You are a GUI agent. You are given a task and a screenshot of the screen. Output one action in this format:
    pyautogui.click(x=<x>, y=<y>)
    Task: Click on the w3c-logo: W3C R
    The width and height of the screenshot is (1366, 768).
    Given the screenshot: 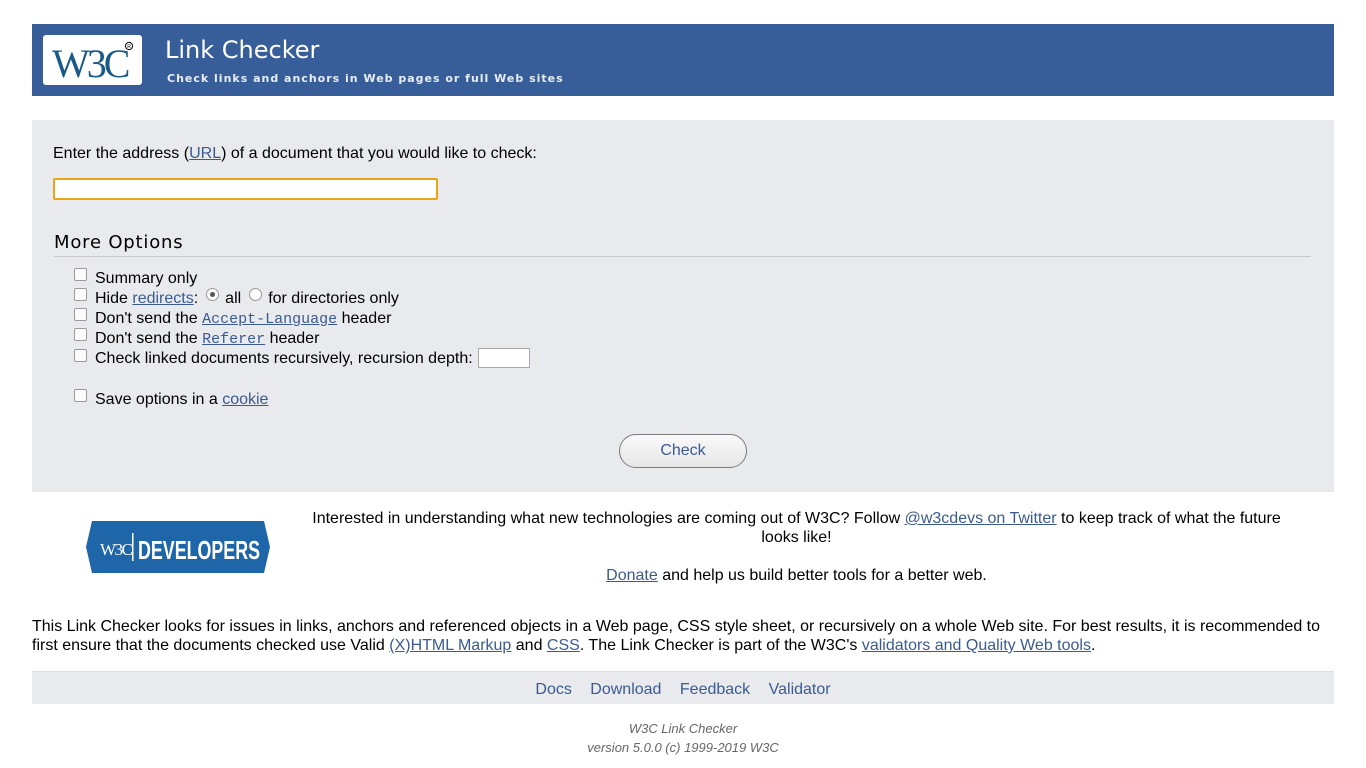 What is the action you would take?
    pyautogui.click(x=92, y=60)
    